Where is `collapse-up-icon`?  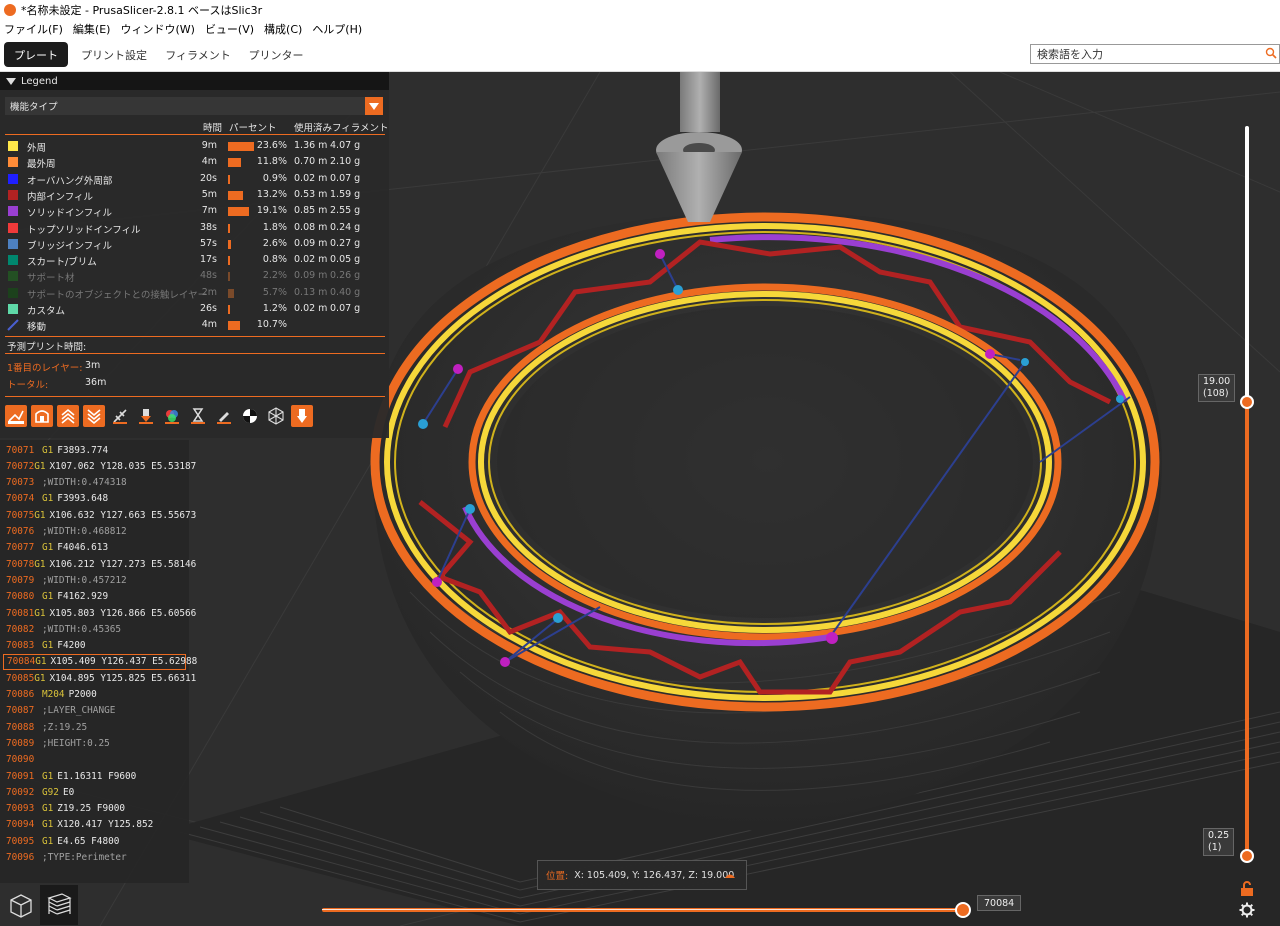
collapse-up-icon is located at coordinates (730, 875).